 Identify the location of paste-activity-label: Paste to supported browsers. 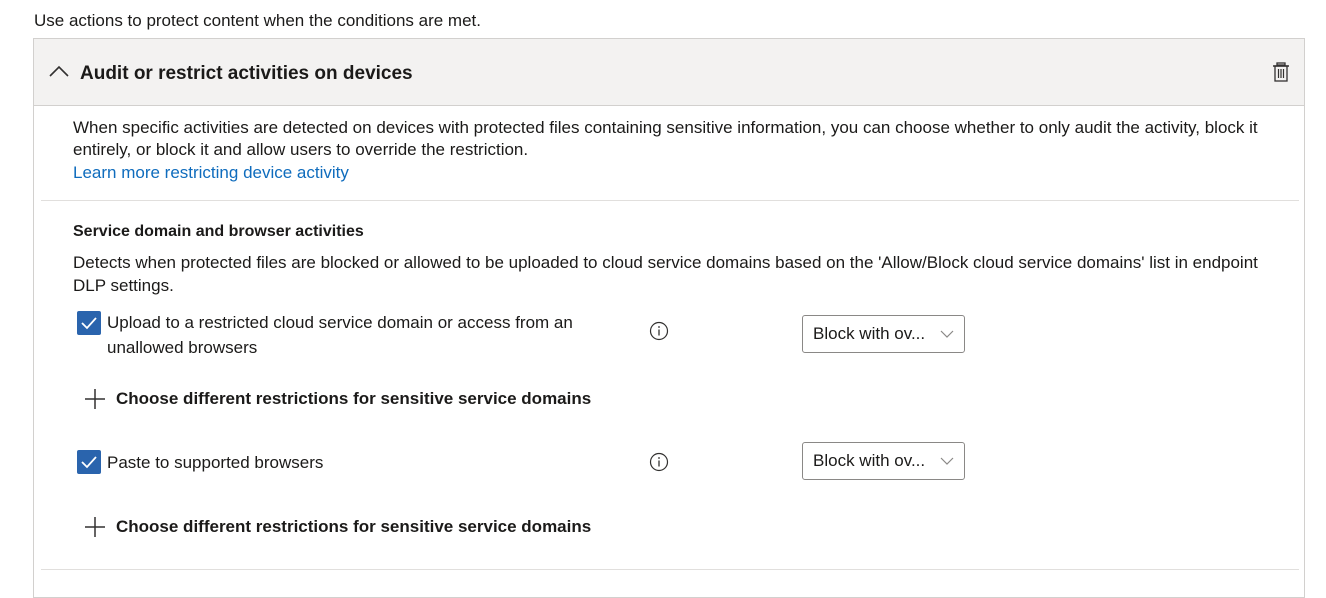
(215, 462).